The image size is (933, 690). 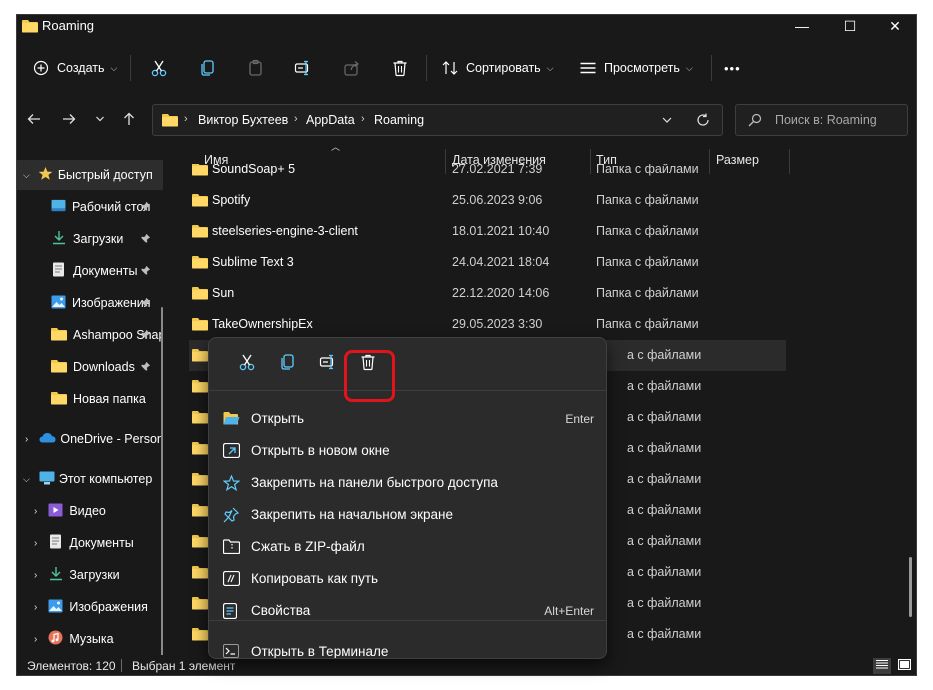 I want to click on arrow-up-icon, so click(x=129, y=120).